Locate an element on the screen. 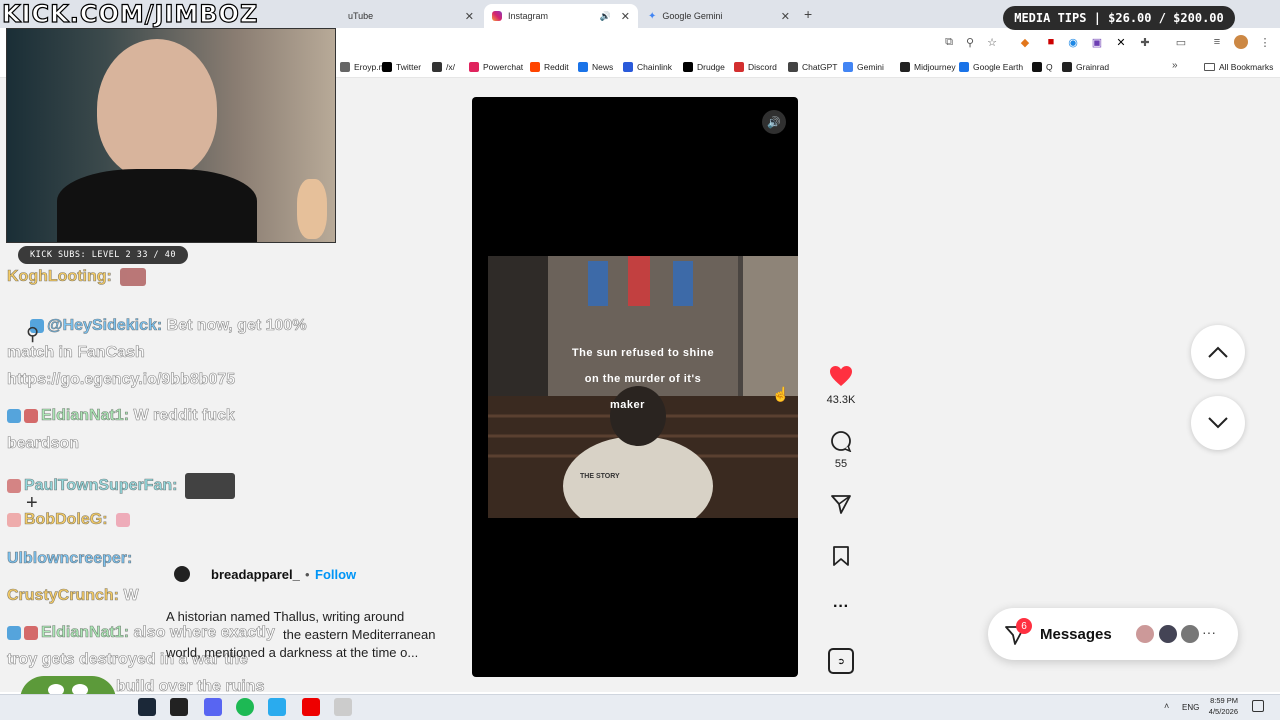  speaker-icon: 🔊 is located at coordinates (605, 16).